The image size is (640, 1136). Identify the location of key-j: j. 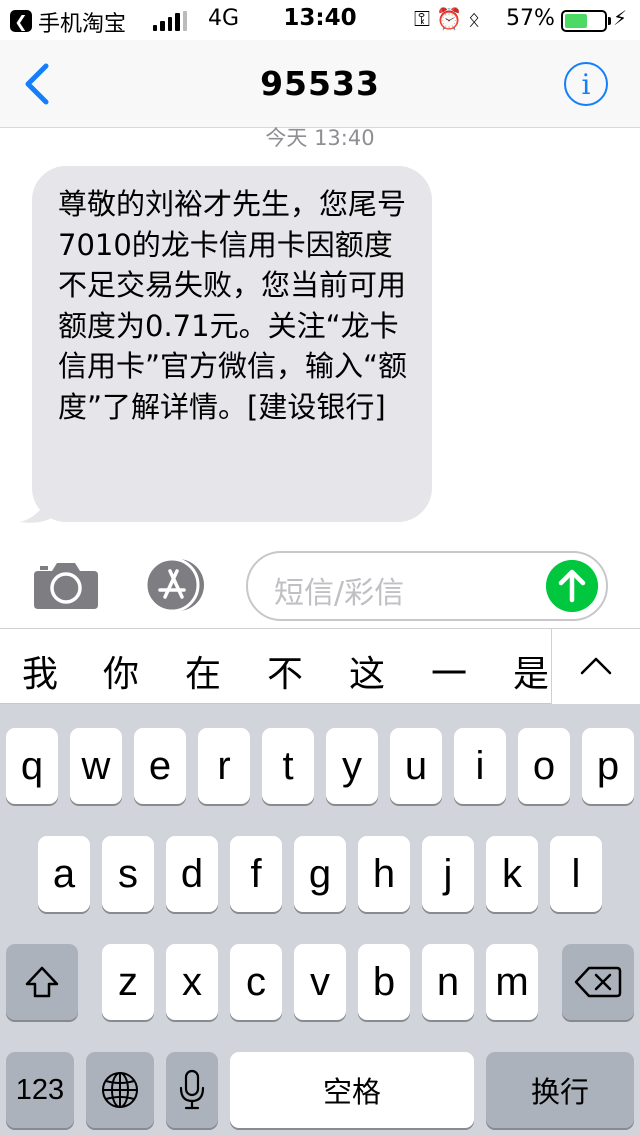
(448, 874).